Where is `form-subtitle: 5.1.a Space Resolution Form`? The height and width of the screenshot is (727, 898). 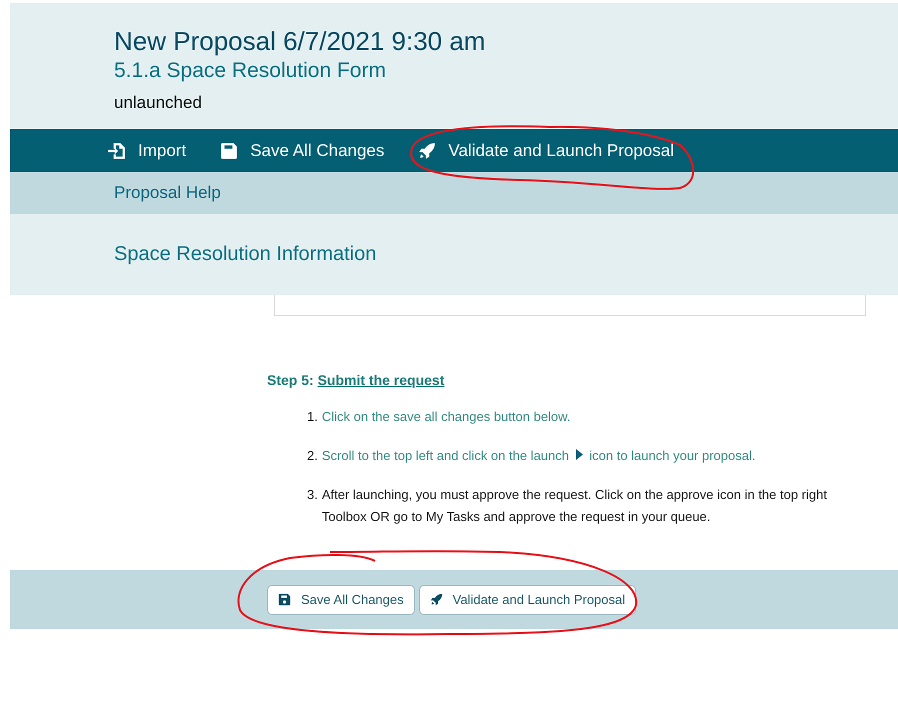 form-subtitle: 5.1.a Space Resolution Form is located at coordinates (250, 71).